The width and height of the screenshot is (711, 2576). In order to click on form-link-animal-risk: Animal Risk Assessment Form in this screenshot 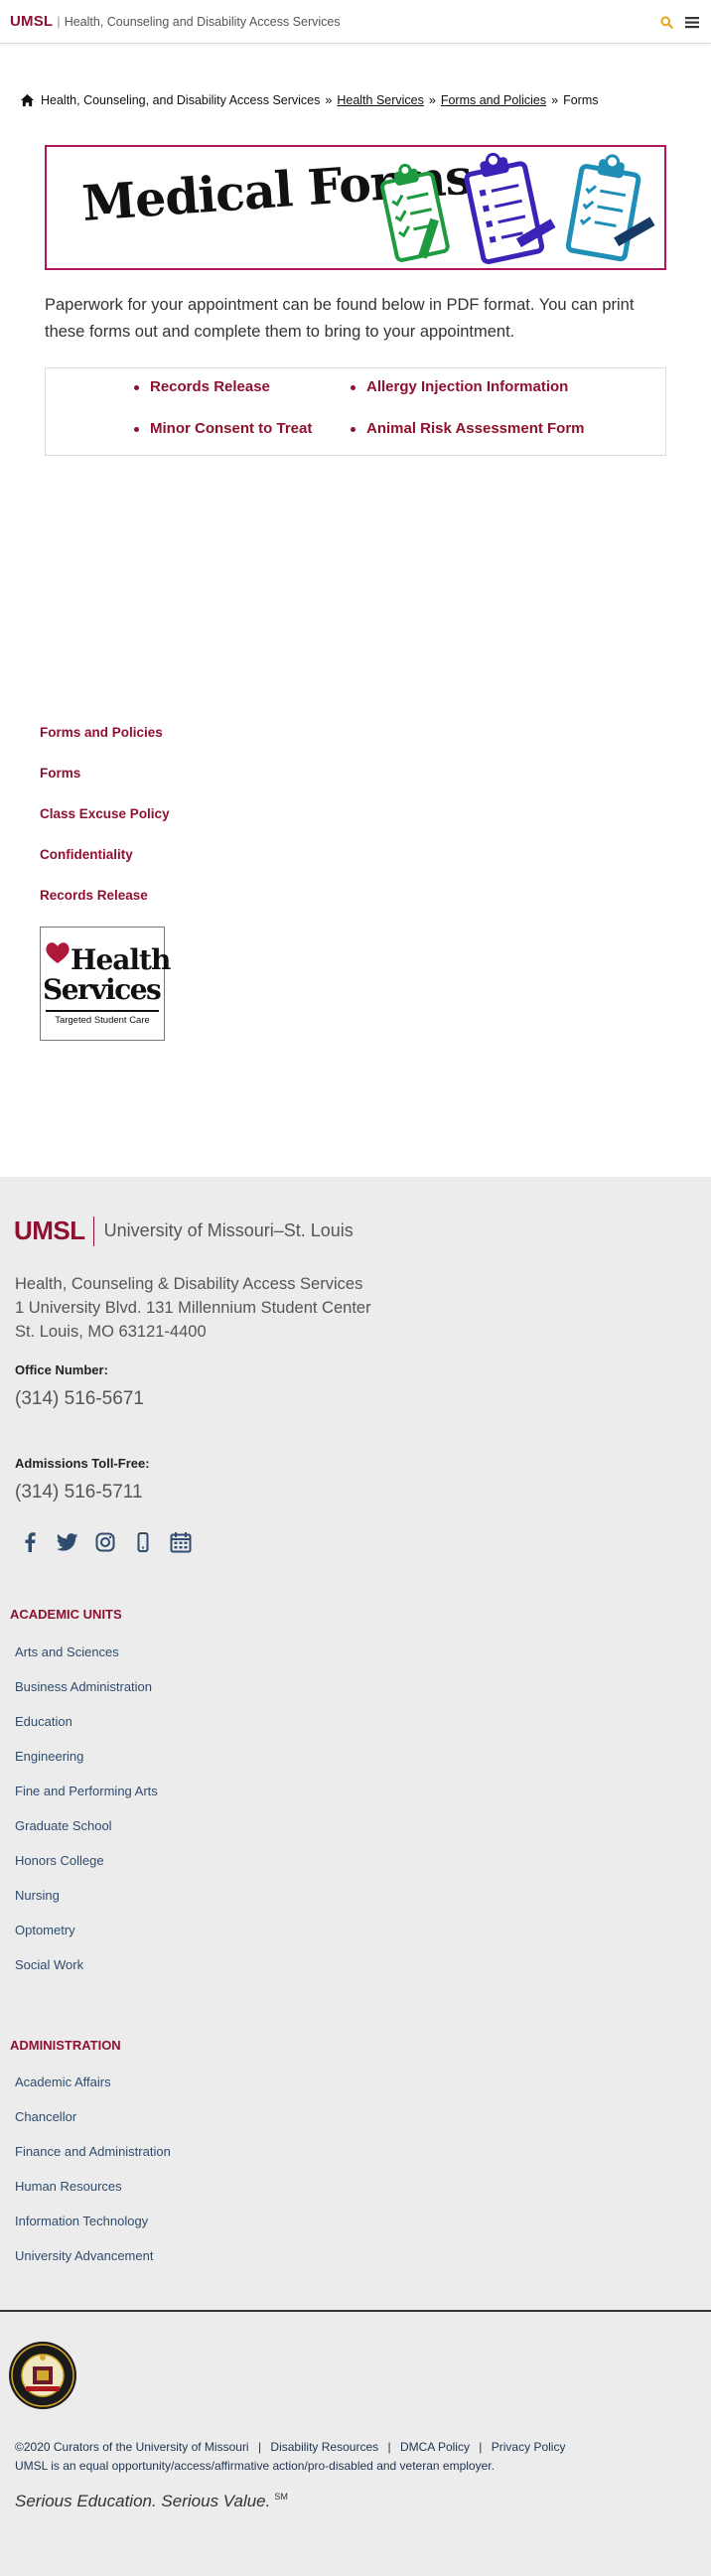, I will do `click(468, 429)`.